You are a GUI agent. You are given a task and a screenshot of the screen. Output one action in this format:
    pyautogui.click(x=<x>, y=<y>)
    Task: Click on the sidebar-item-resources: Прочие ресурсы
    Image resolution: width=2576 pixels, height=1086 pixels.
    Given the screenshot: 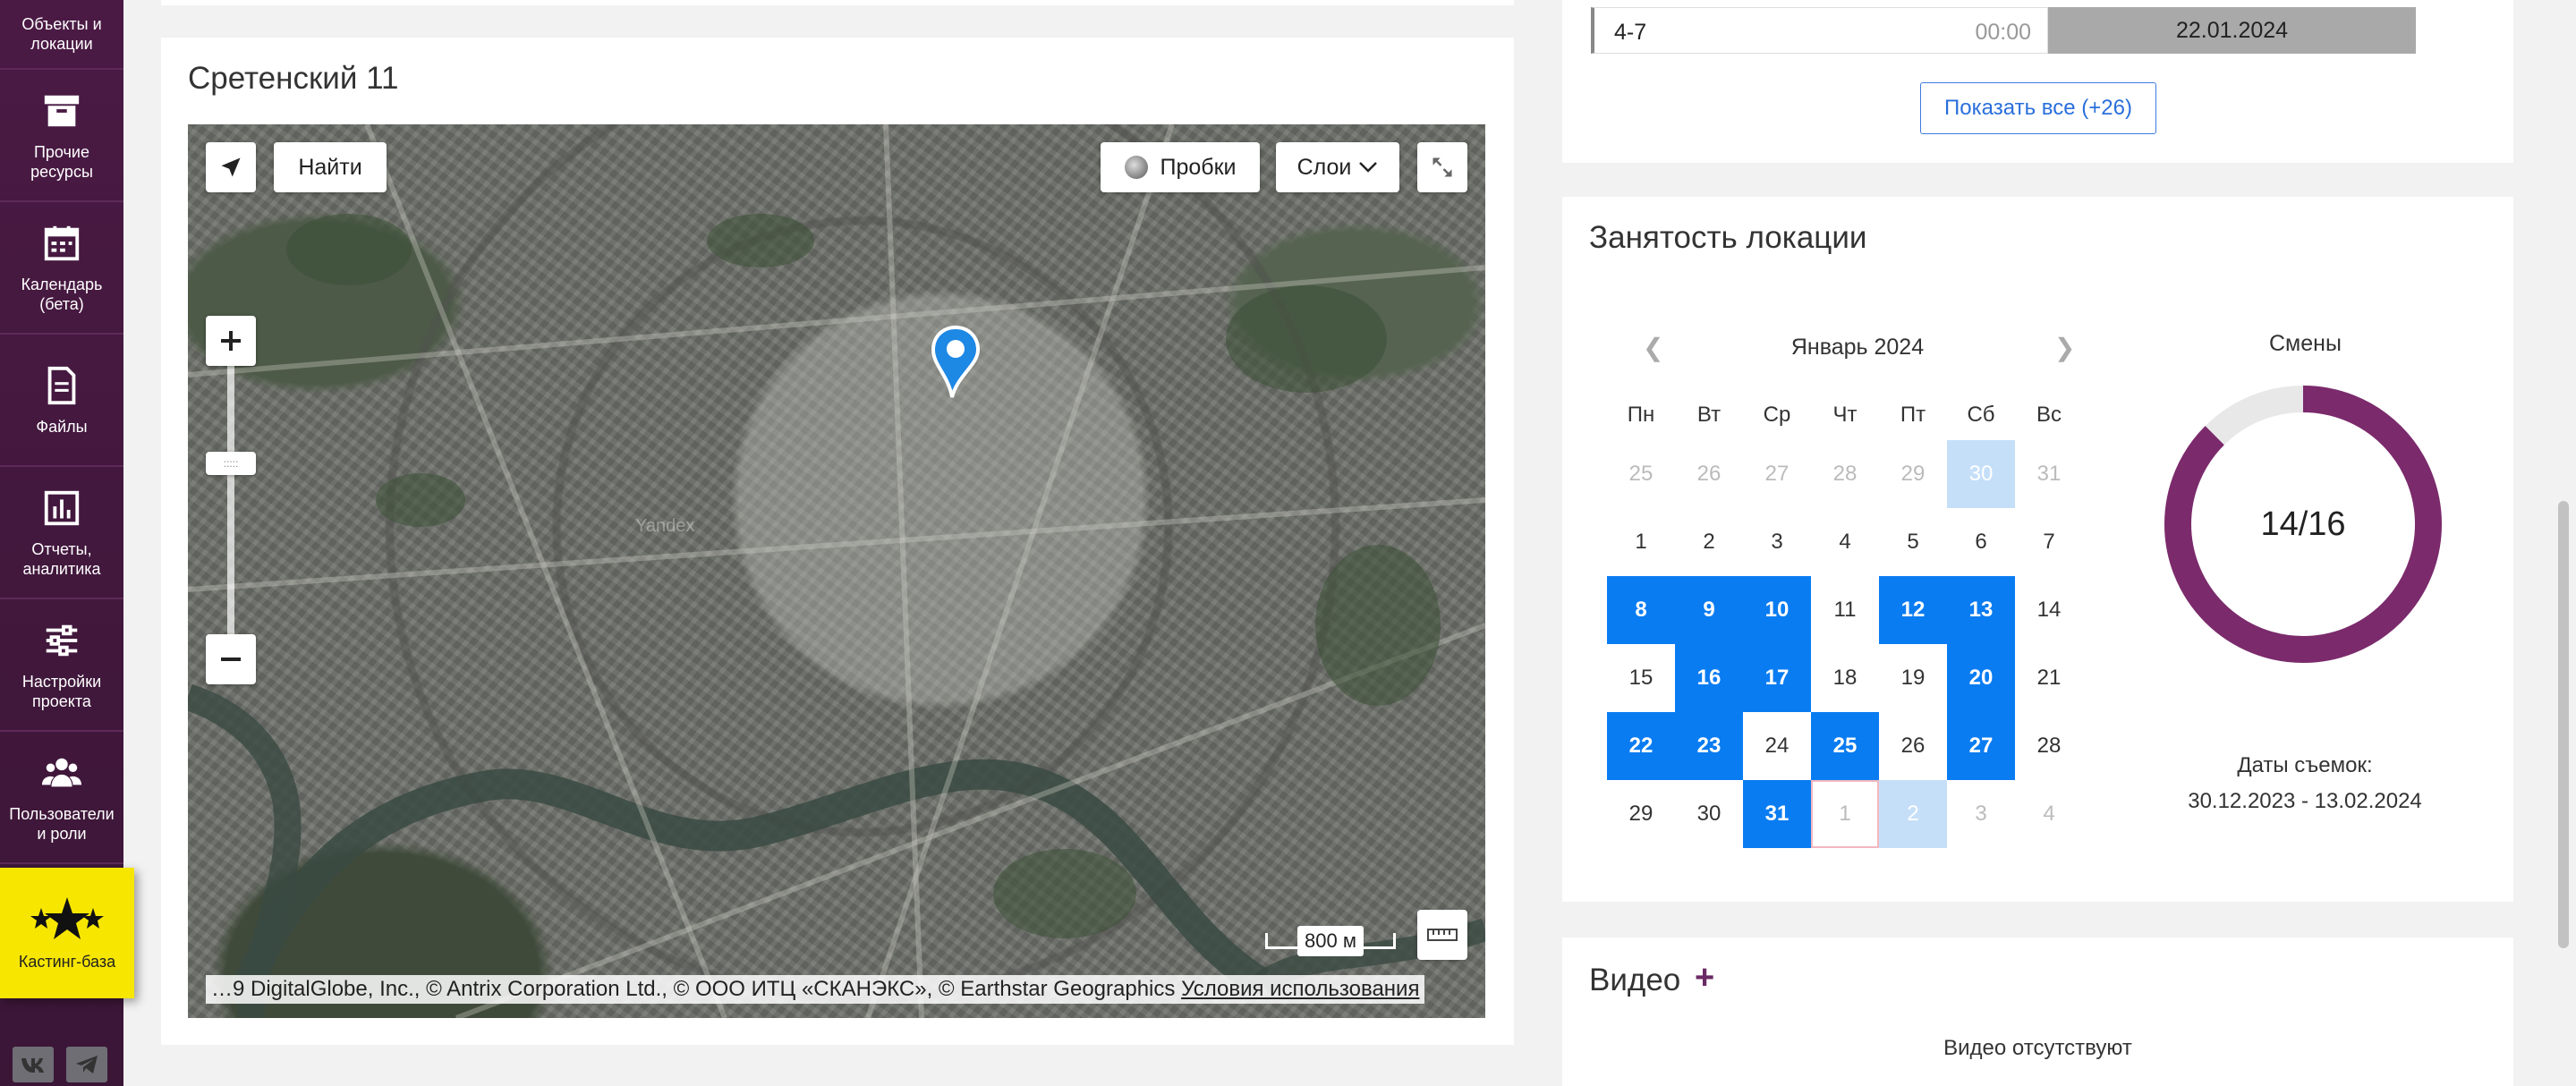 What is the action you would take?
    pyautogui.click(x=61, y=137)
    